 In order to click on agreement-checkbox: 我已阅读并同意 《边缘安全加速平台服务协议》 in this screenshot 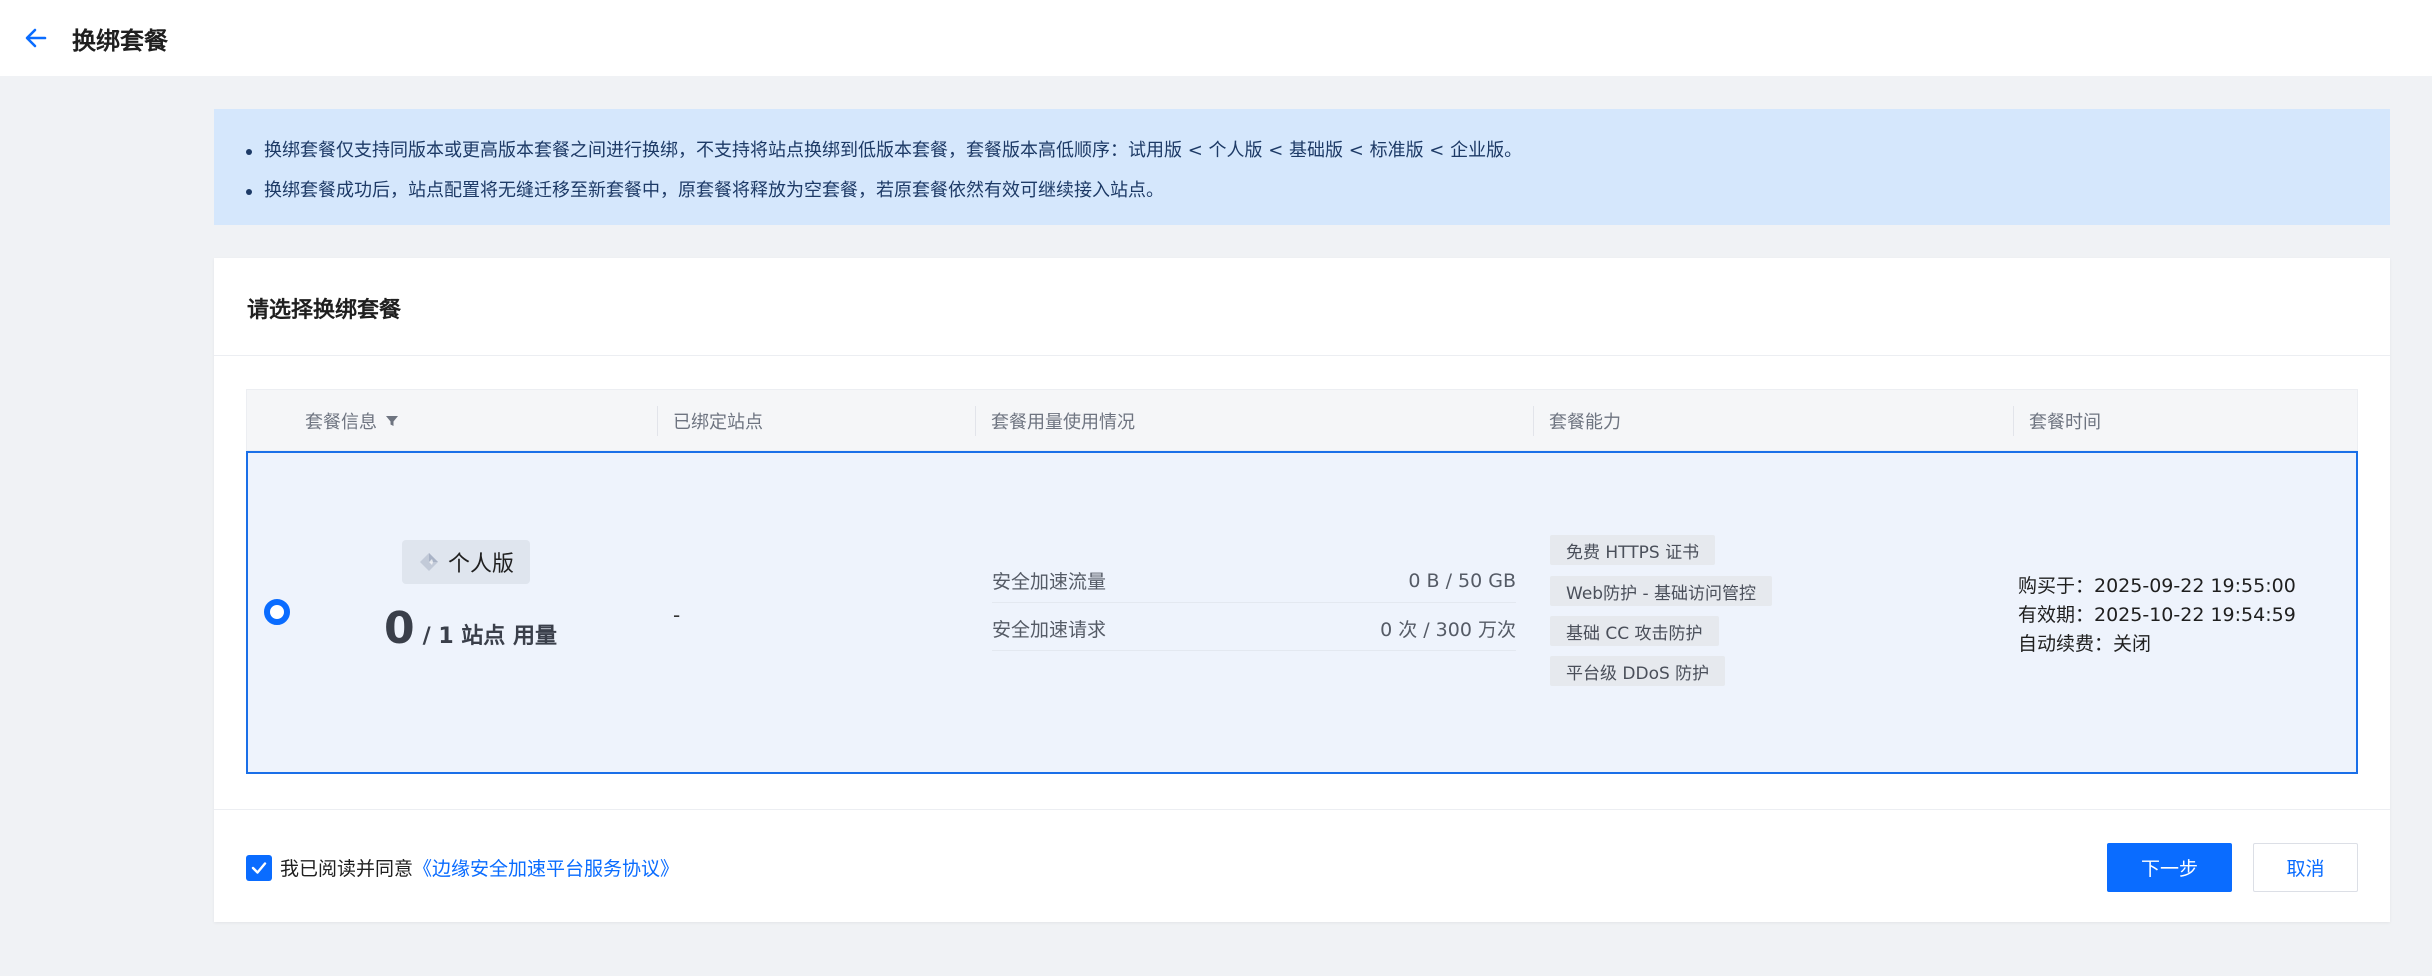, I will do `click(462, 867)`.